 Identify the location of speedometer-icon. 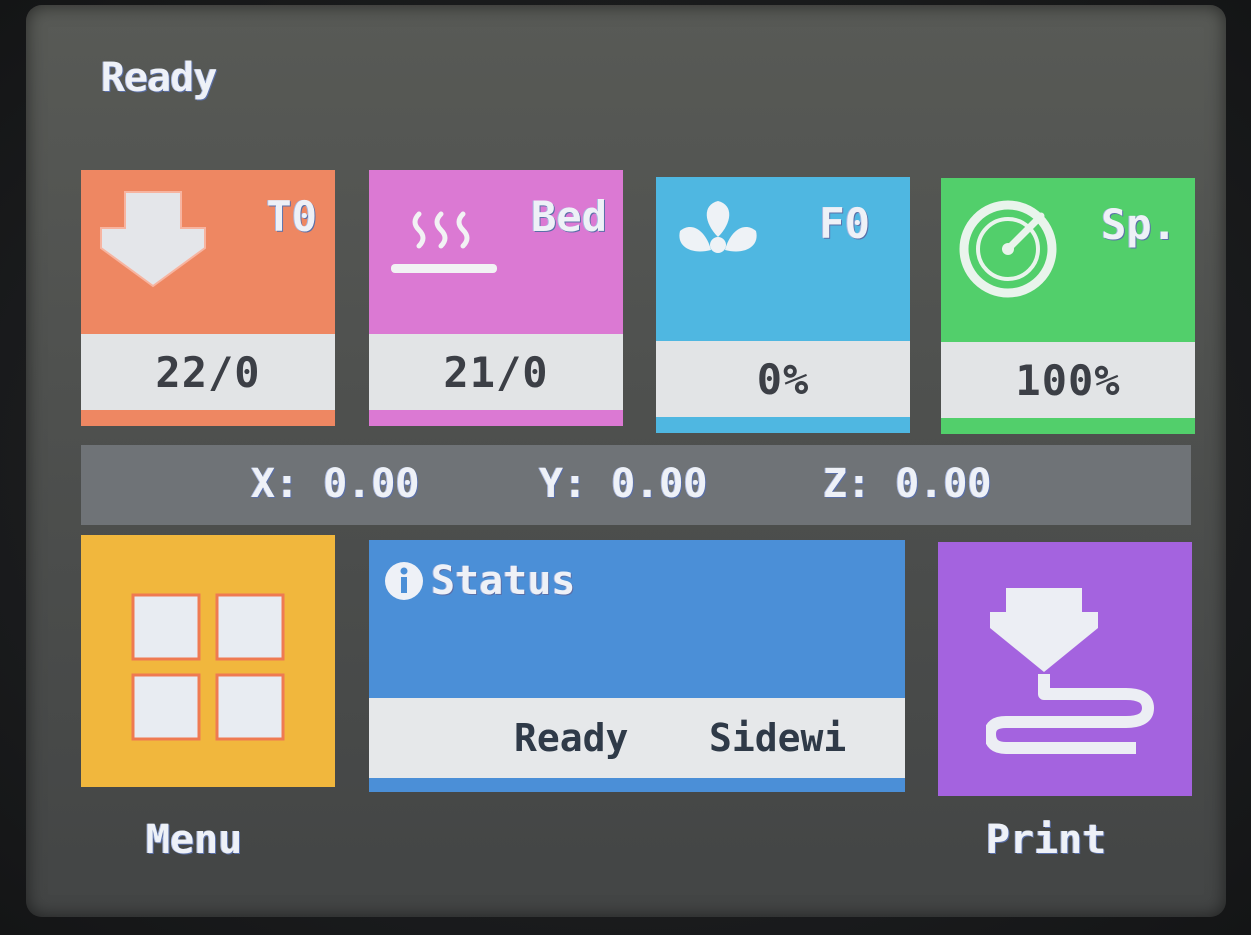
(1008, 249).